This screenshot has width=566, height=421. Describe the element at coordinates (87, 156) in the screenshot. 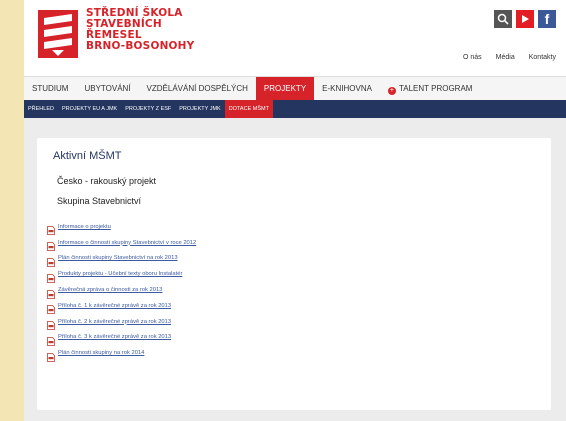

I see `page-title: Aktivní MŠMT` at that location.